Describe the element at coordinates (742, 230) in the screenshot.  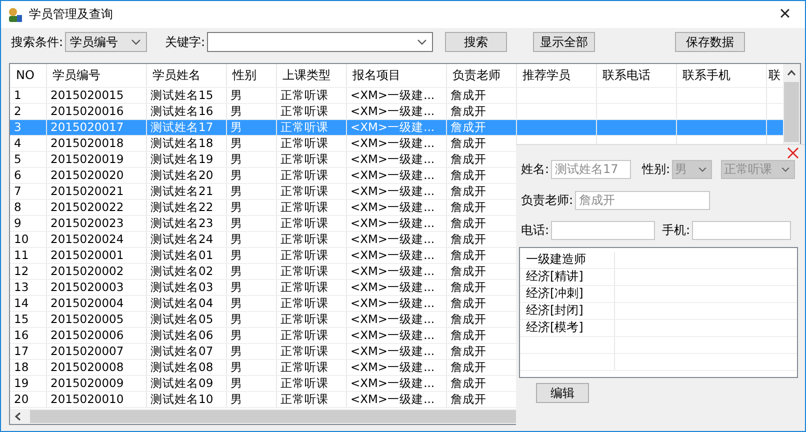
I see `mobile-field` at that location.